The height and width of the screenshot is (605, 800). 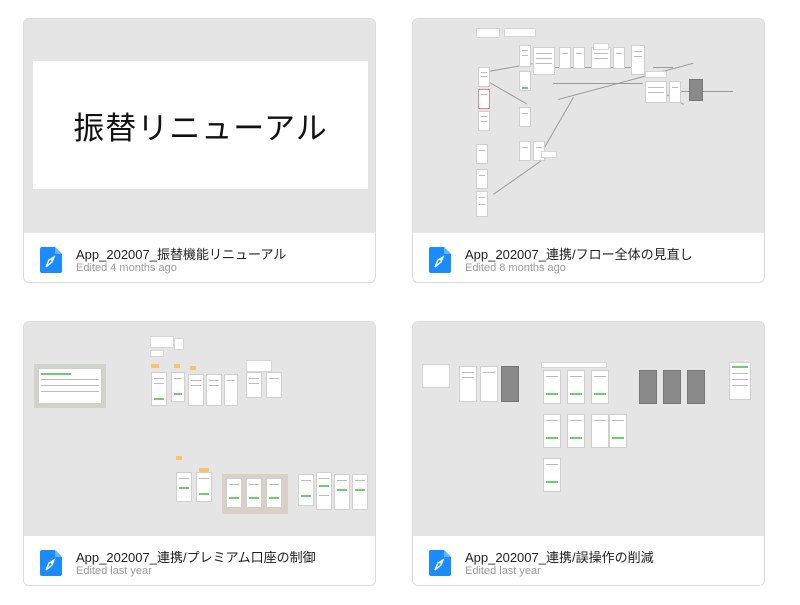 I want to click on file-title: App_202007_連携/フロー全体の見直し, so click(x=579, y=254).